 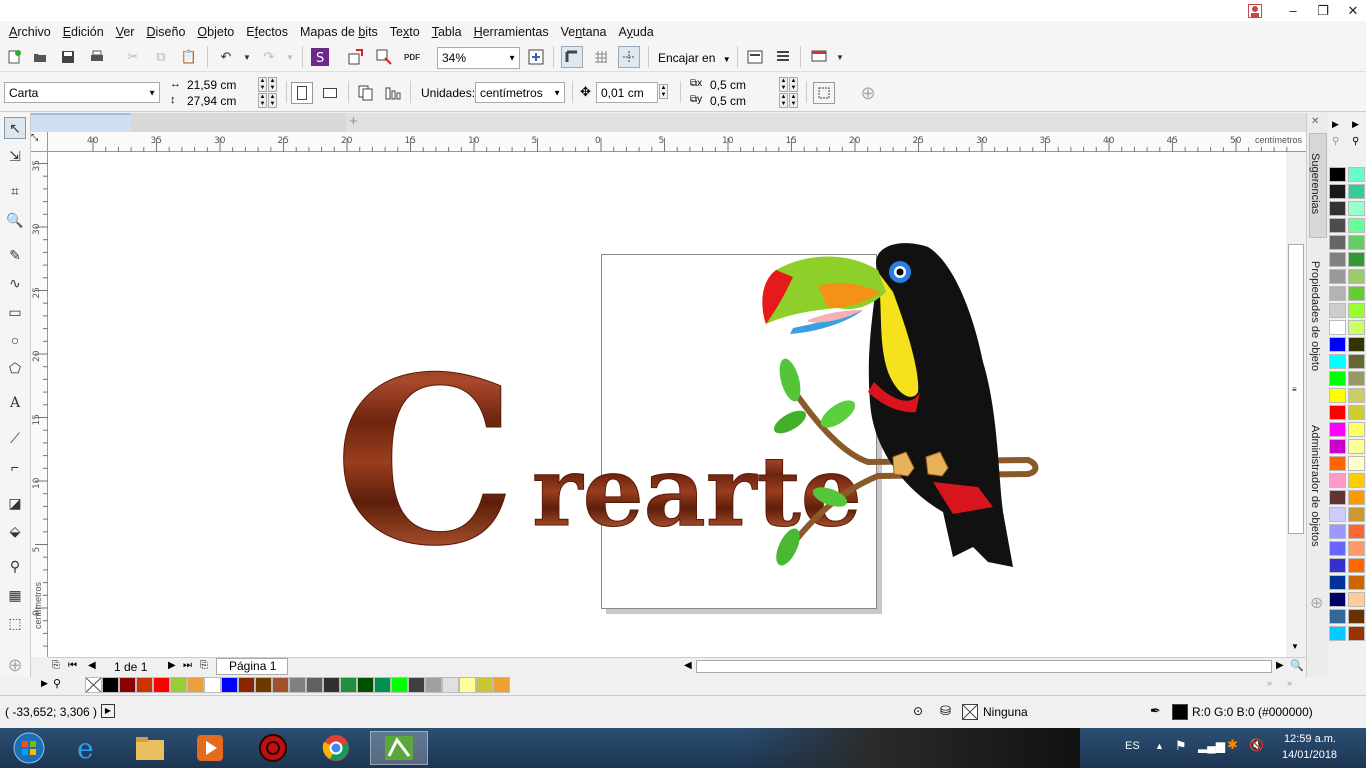 I want to click on menu-tabla: Tabla, so click(x=447, y=32).